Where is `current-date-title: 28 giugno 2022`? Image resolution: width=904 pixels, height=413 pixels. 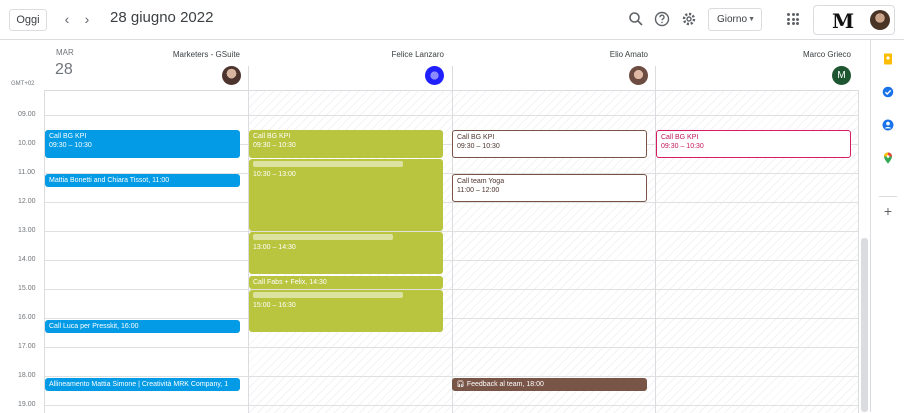
current-date-title: 28 giugno 2022 is located at coordinates (162, 17).